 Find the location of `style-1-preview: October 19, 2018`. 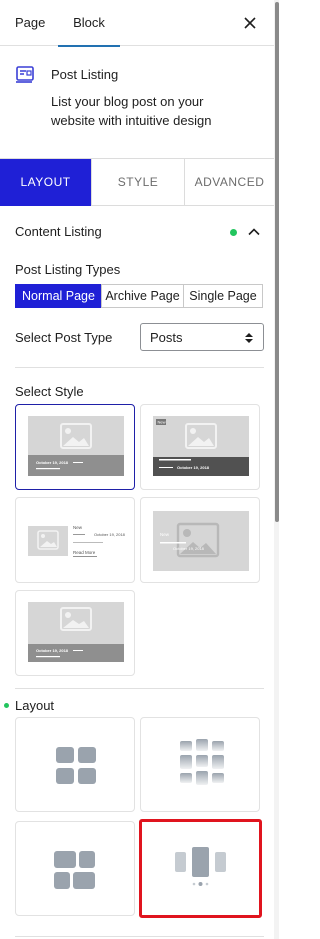

style-1-preview: October 19, 2018 is located at coordinates (76, 446).